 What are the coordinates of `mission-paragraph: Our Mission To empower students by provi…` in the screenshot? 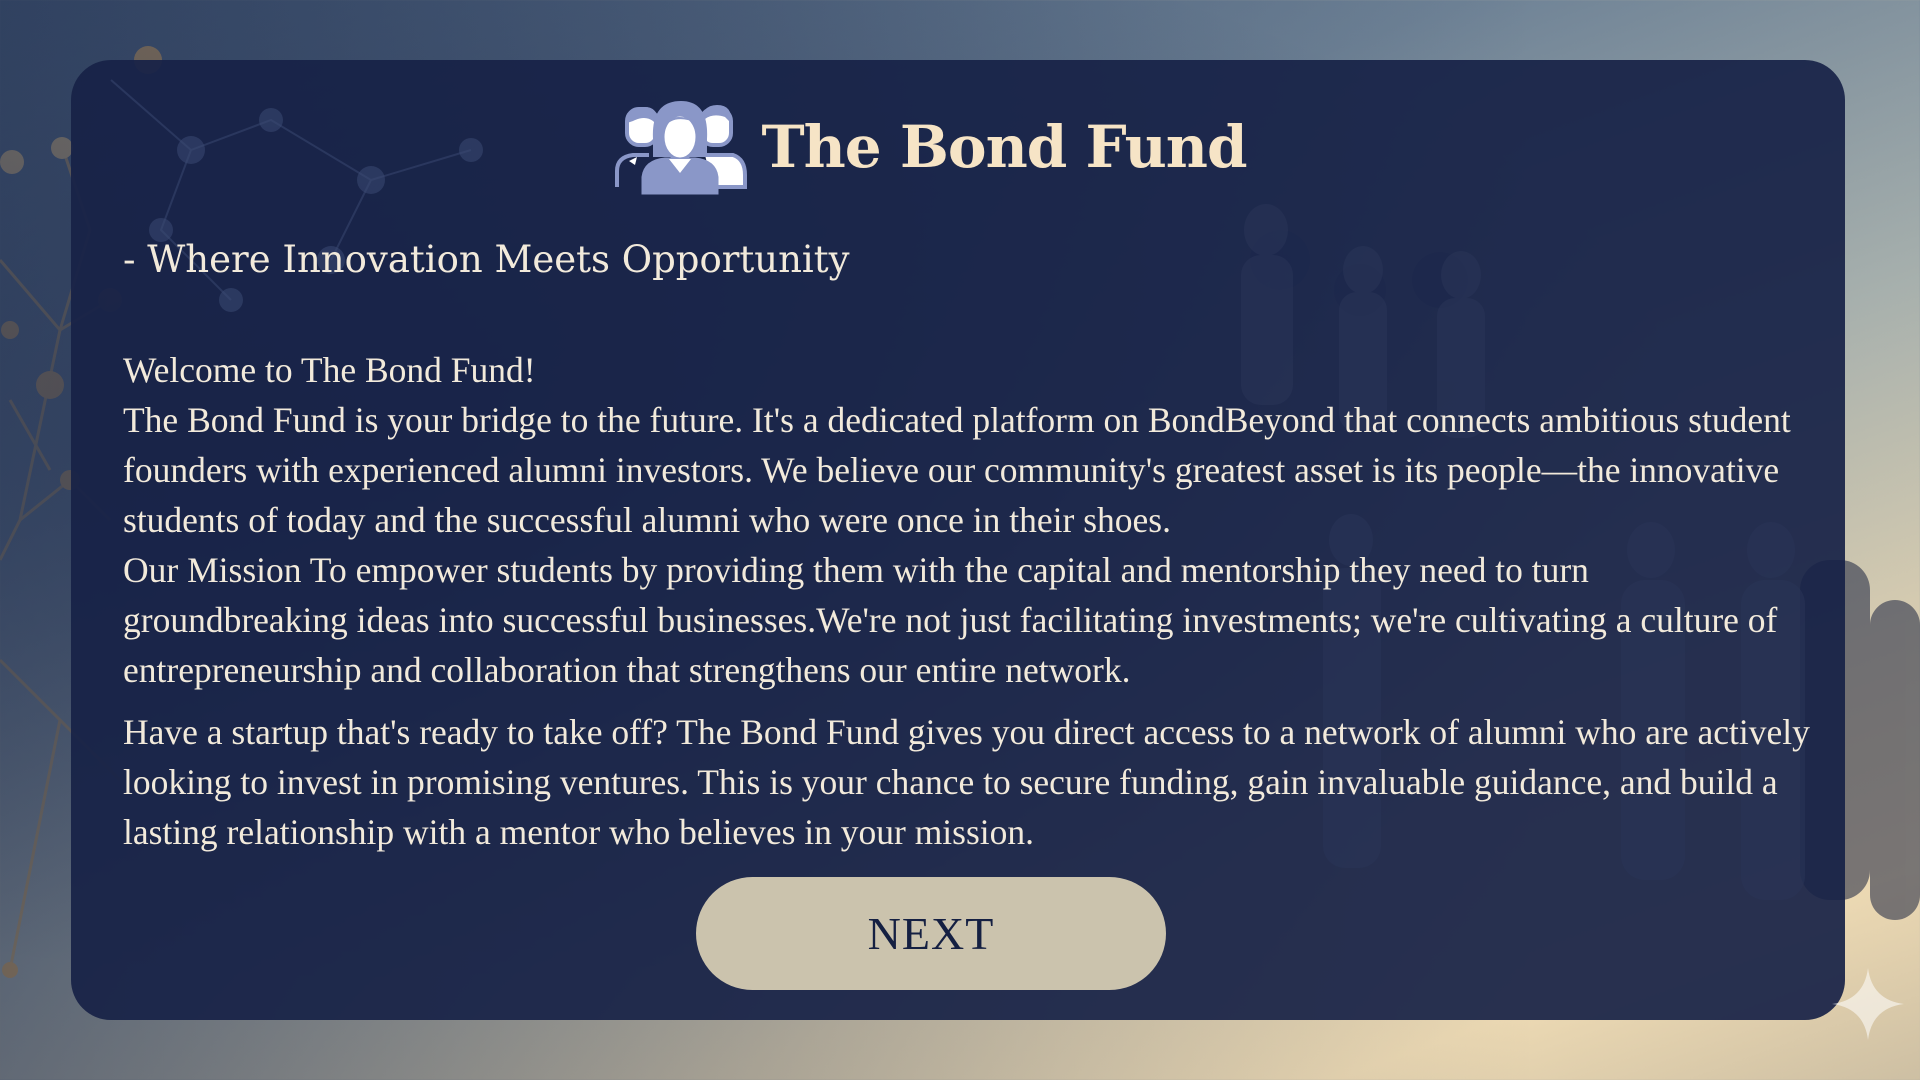 It's located at (950, 620).